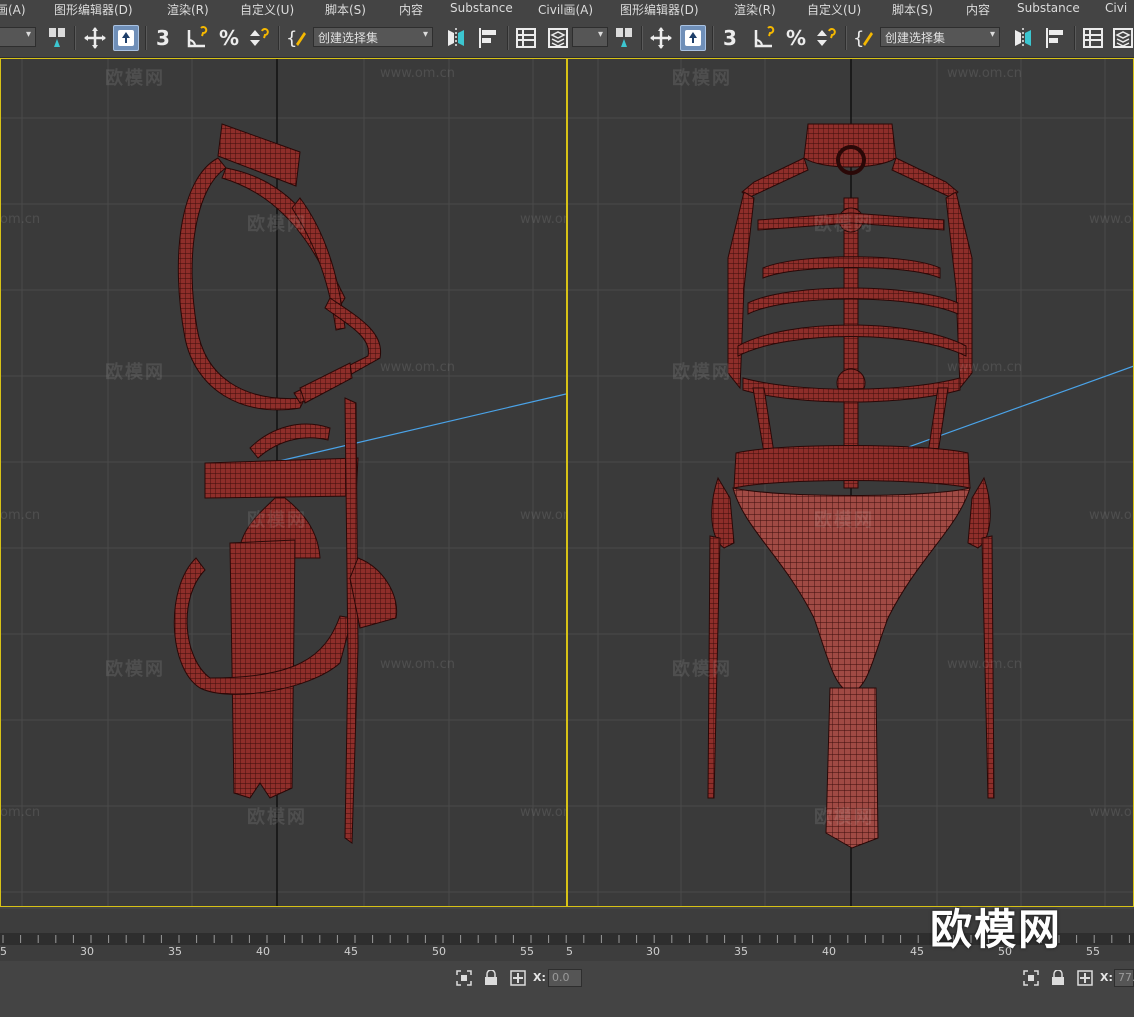 Image resolution: width=1134 pixels, height=1017 pixels. What do you see at coordinates (464, 978) in the screenshot?
I see `selection-lock-icon` at bounding box center [464, 978].